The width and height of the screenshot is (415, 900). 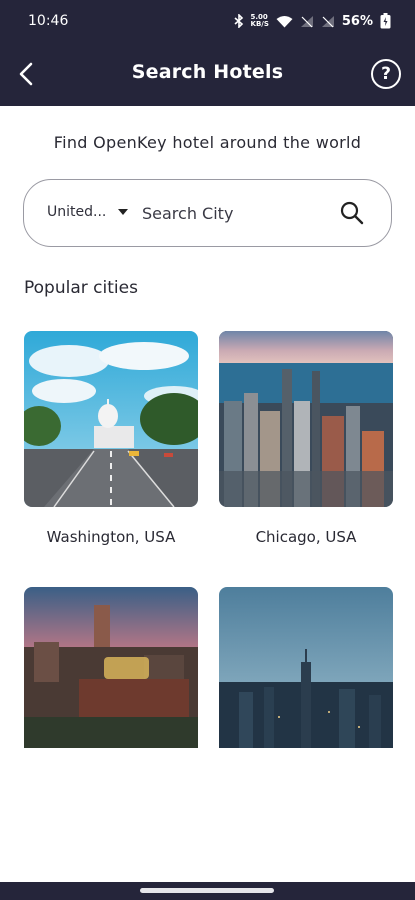 What do you see at coordinates (385, 21) in the screenshot?
I see `battery-icon` at bounding box center [385, 21].